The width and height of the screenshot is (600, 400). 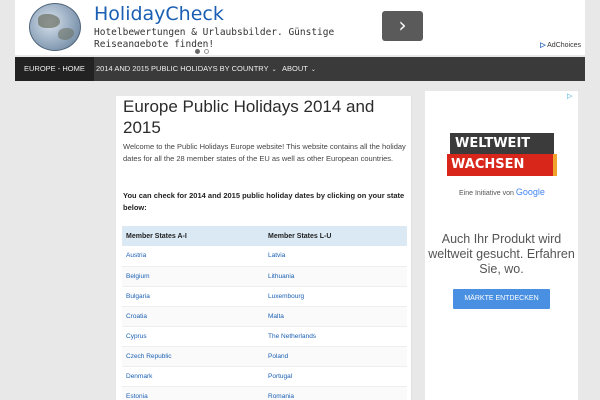 I want to click on ad-title: HolidayCheck, so click(x=159, y=14).